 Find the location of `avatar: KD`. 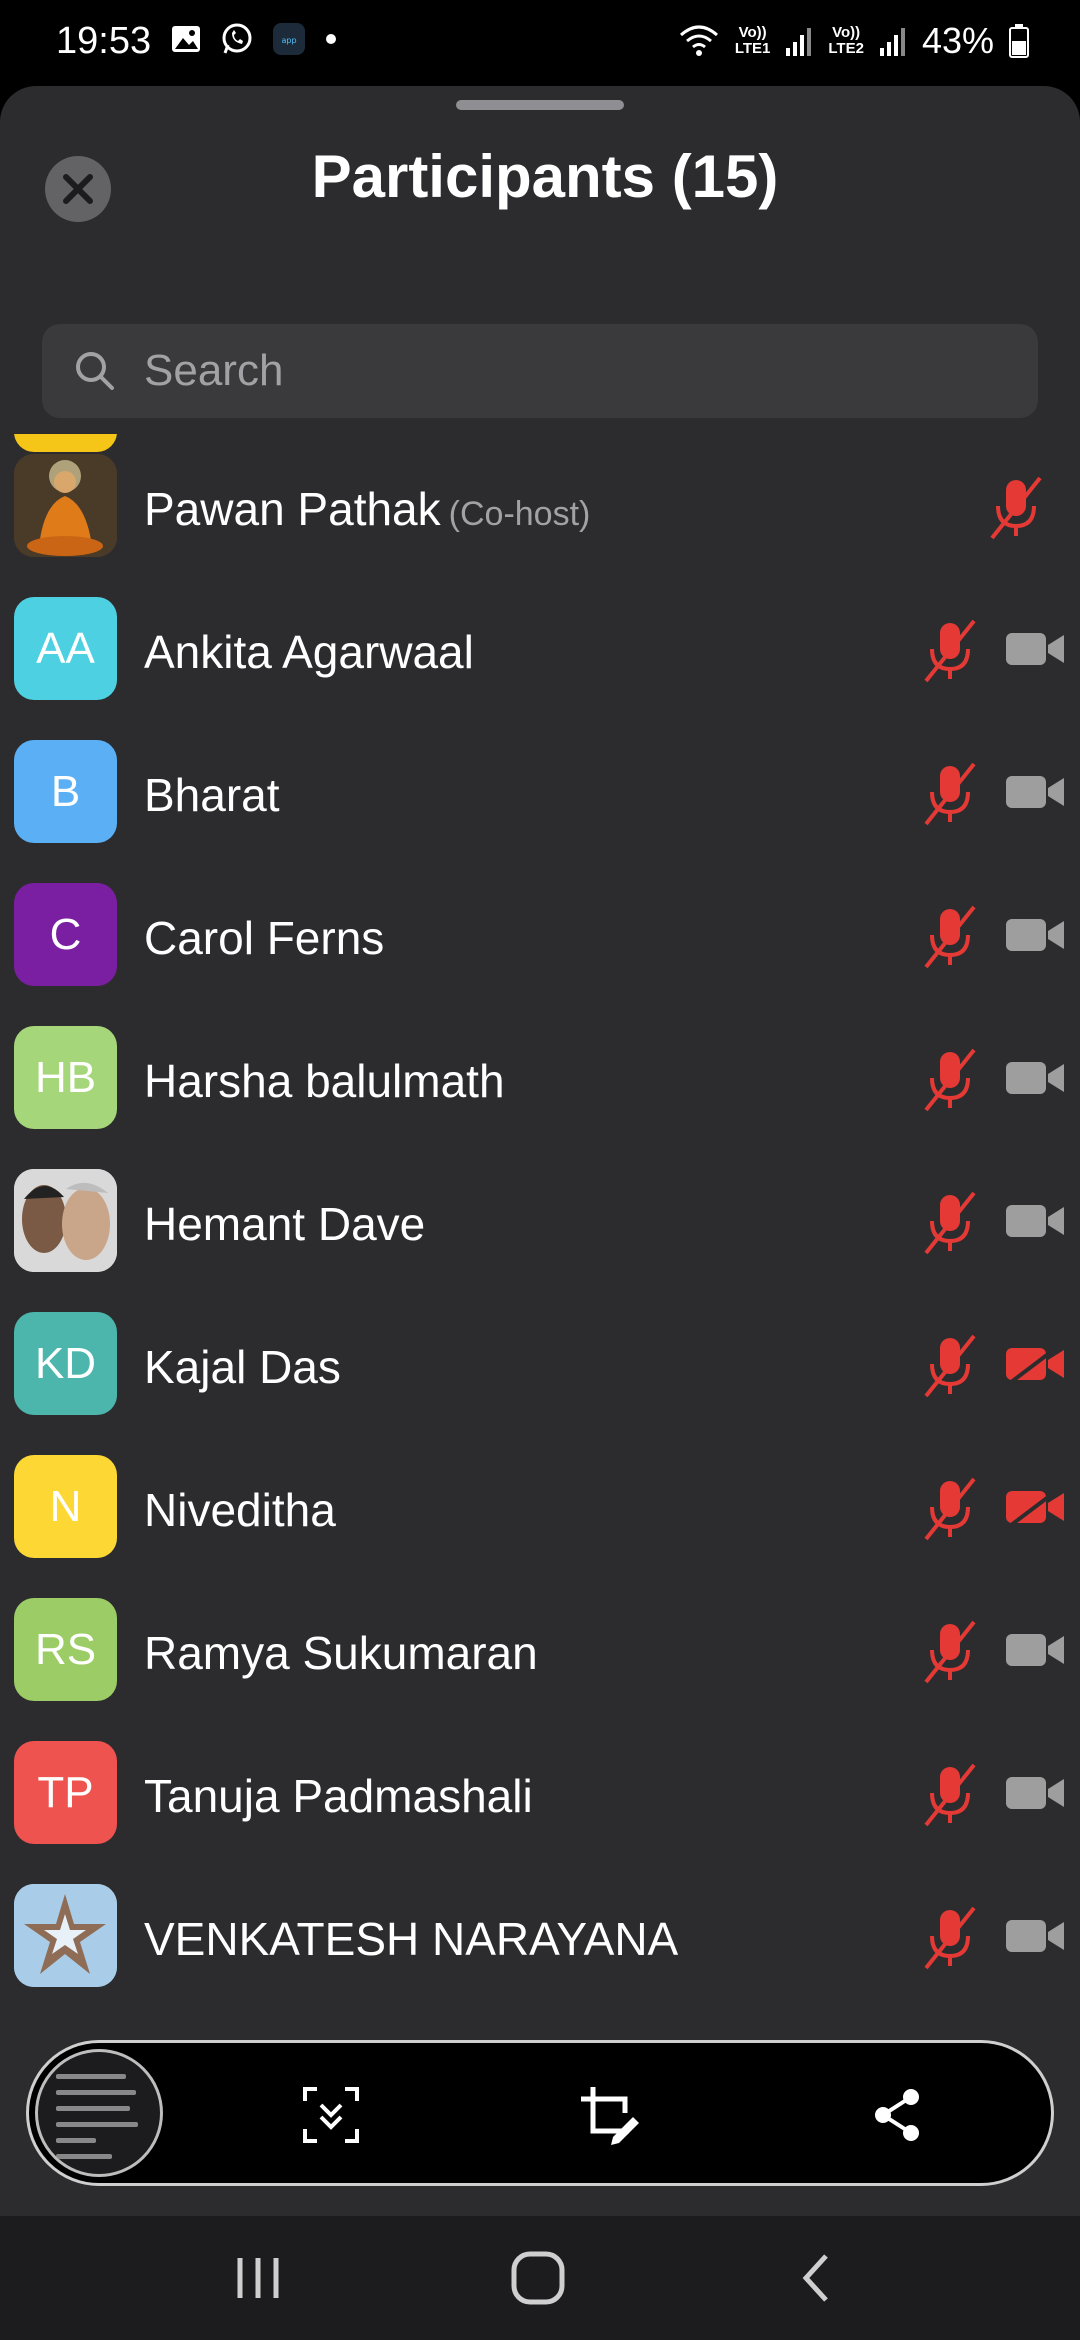

avatar: KD is located at coordinates (65, 1363).